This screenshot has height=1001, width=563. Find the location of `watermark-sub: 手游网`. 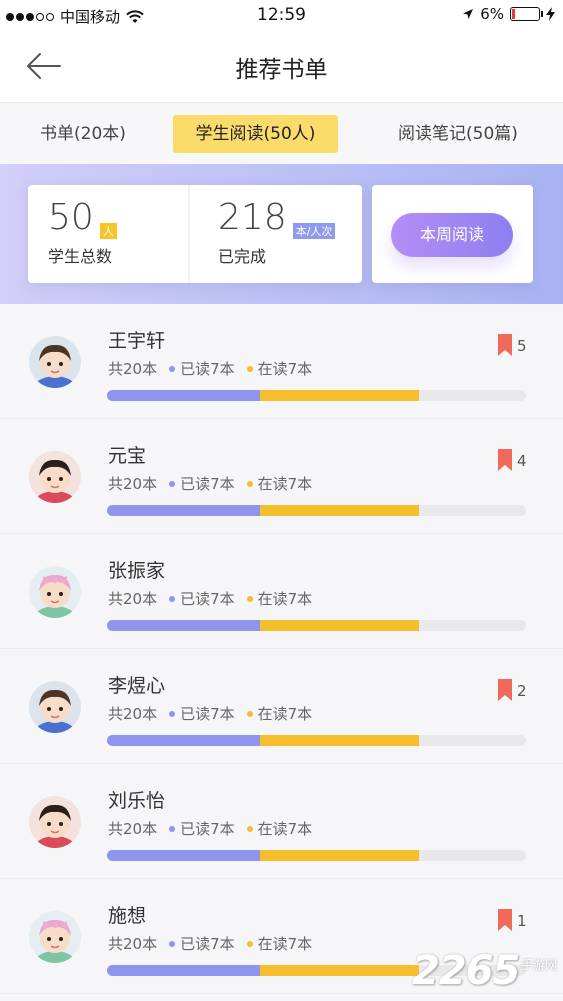

watermark-sub: 手游网 is located at coordinates (538, 965).